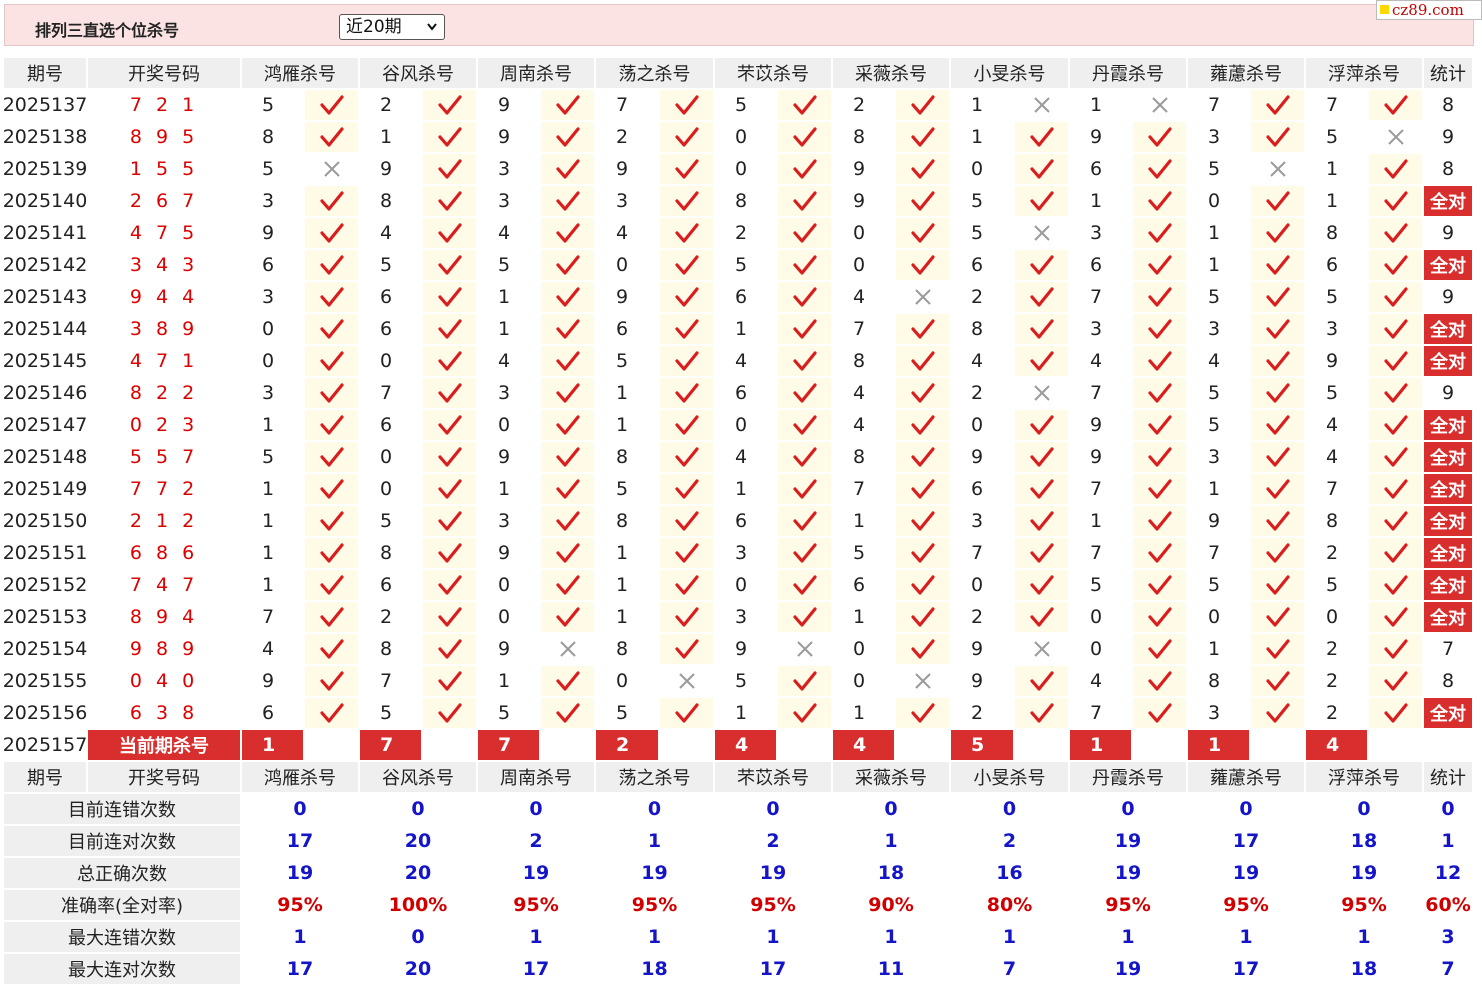 This screenshot has width=1482, height=990. Describe the element at coordinates (1449, 394) in the screenshot. I see `correct-count: 9` at that location.